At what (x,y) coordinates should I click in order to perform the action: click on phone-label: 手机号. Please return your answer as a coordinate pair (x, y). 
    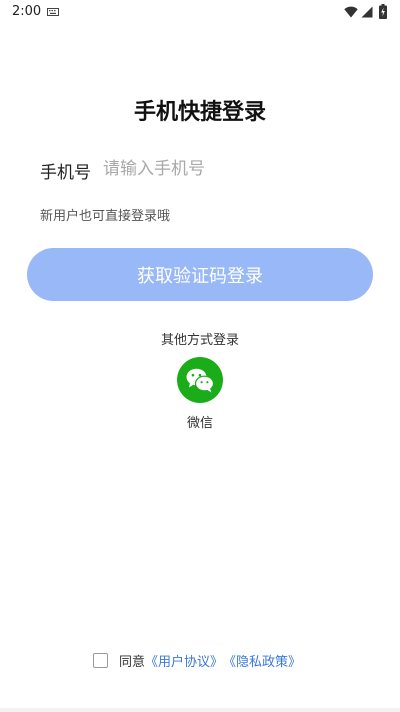
    Looking at the image, I should click on (65, 173).